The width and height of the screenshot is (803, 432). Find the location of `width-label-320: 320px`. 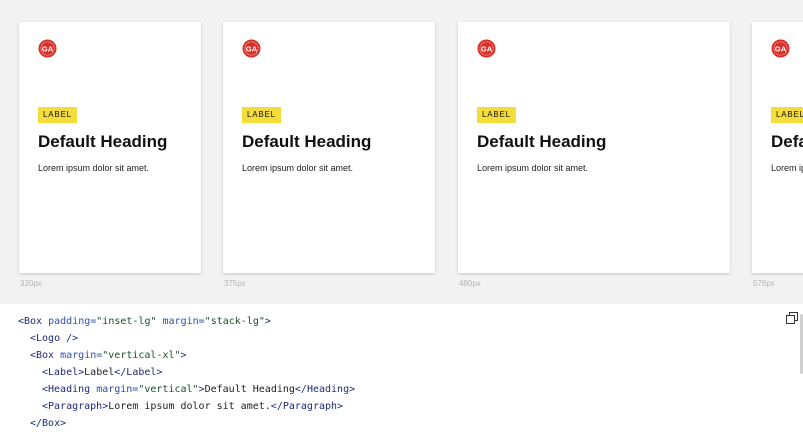

width-label-320: 320px is located at coordinates (31, 283).